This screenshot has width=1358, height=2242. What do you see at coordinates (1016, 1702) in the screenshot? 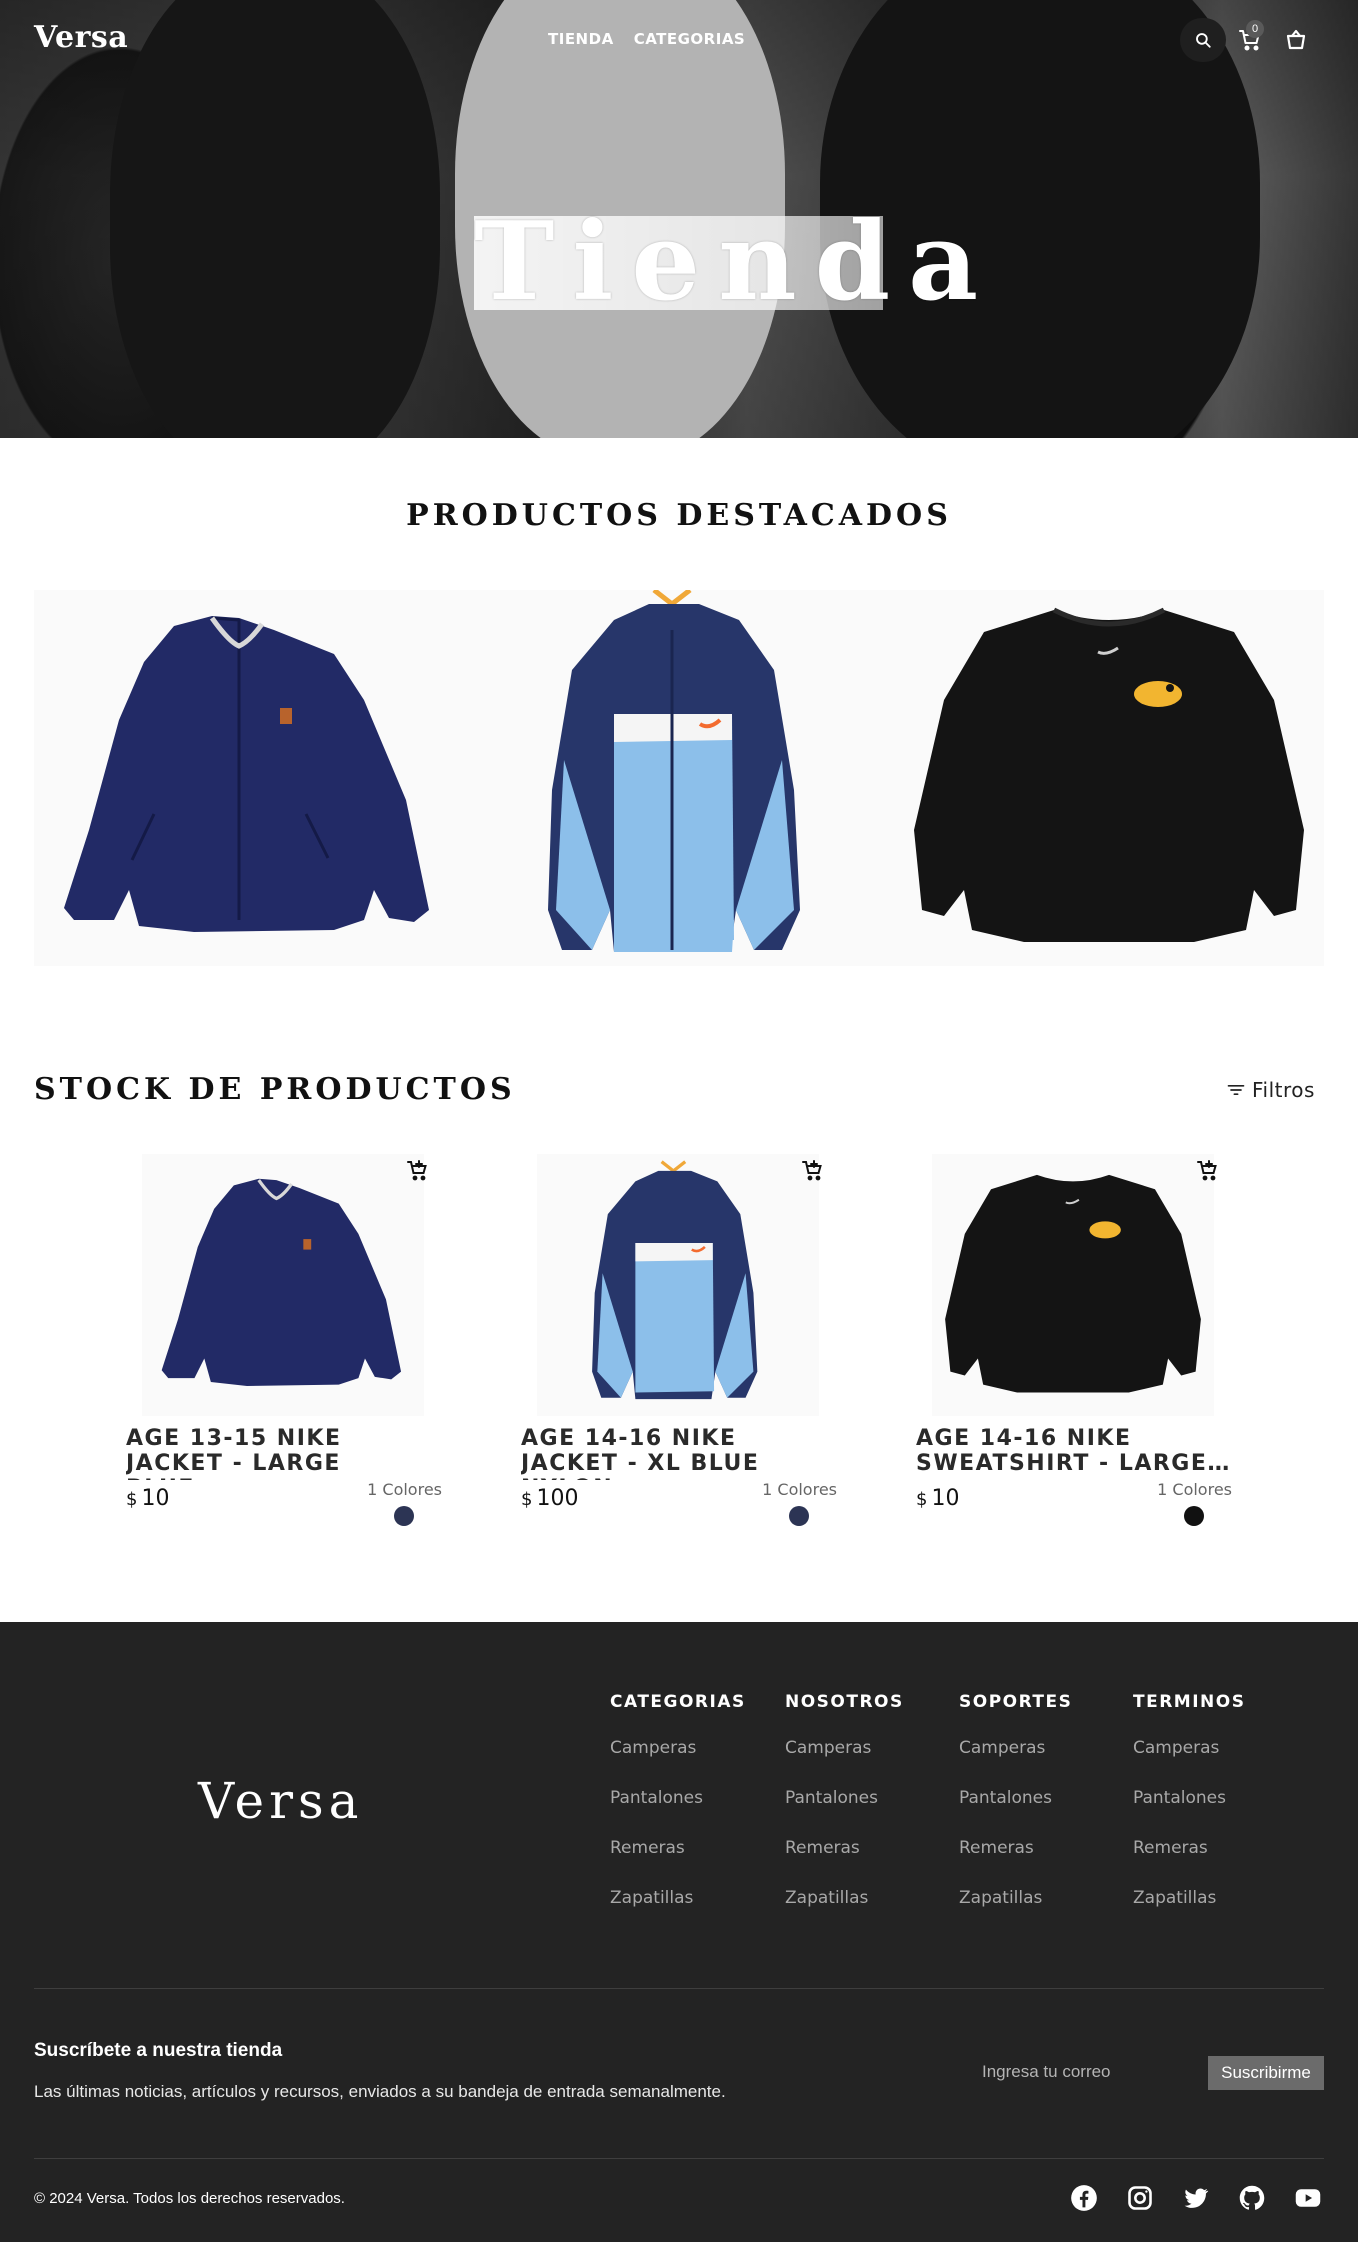
I see `footer-column-title: SOPORTES` at bounding box center [1016, 1702].